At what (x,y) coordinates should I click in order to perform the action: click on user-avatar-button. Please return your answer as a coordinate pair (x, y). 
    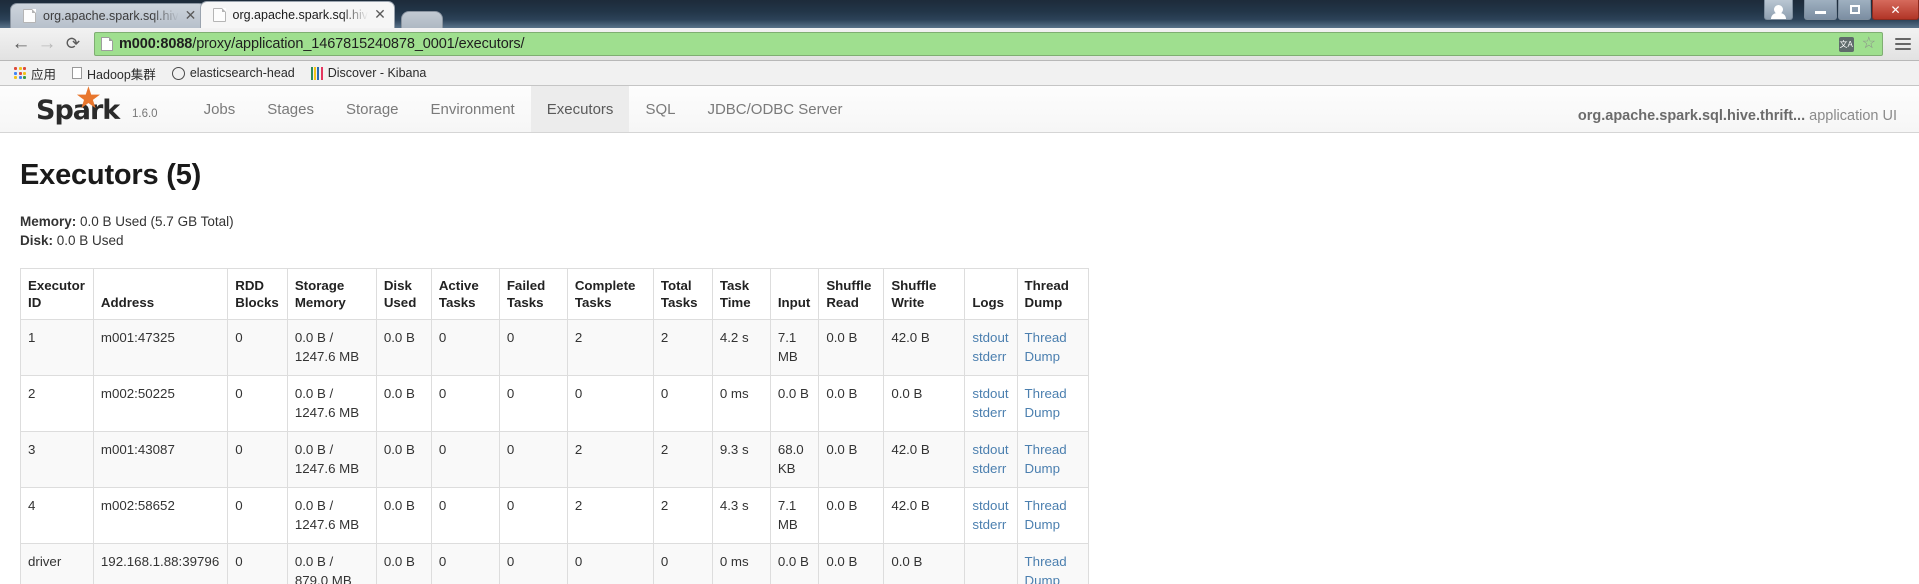
    Looking at the image, I should click on (1778, 10).